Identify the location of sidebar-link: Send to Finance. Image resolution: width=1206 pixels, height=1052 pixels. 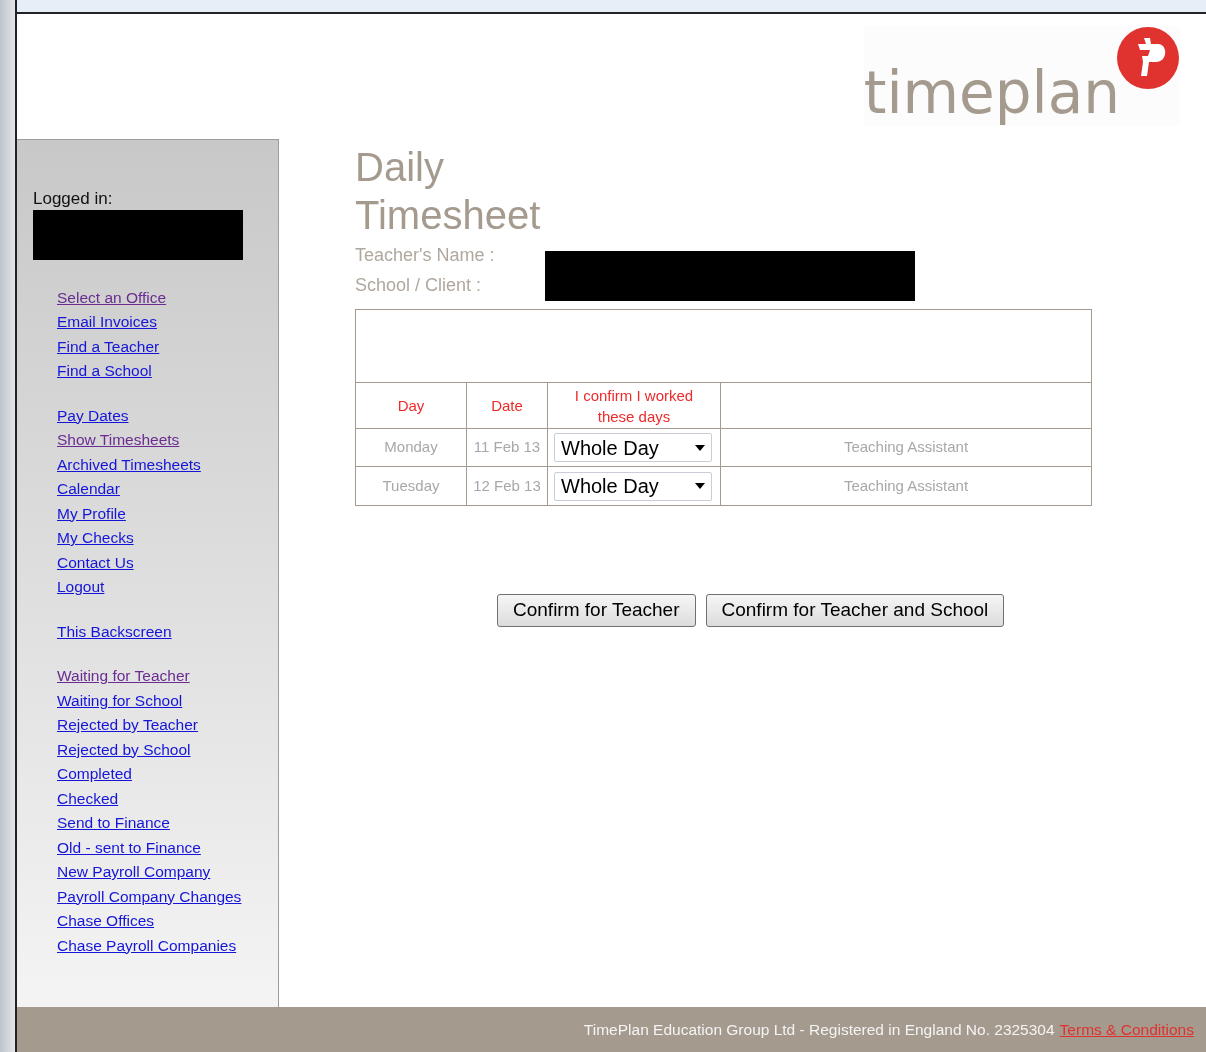
(113, 823).